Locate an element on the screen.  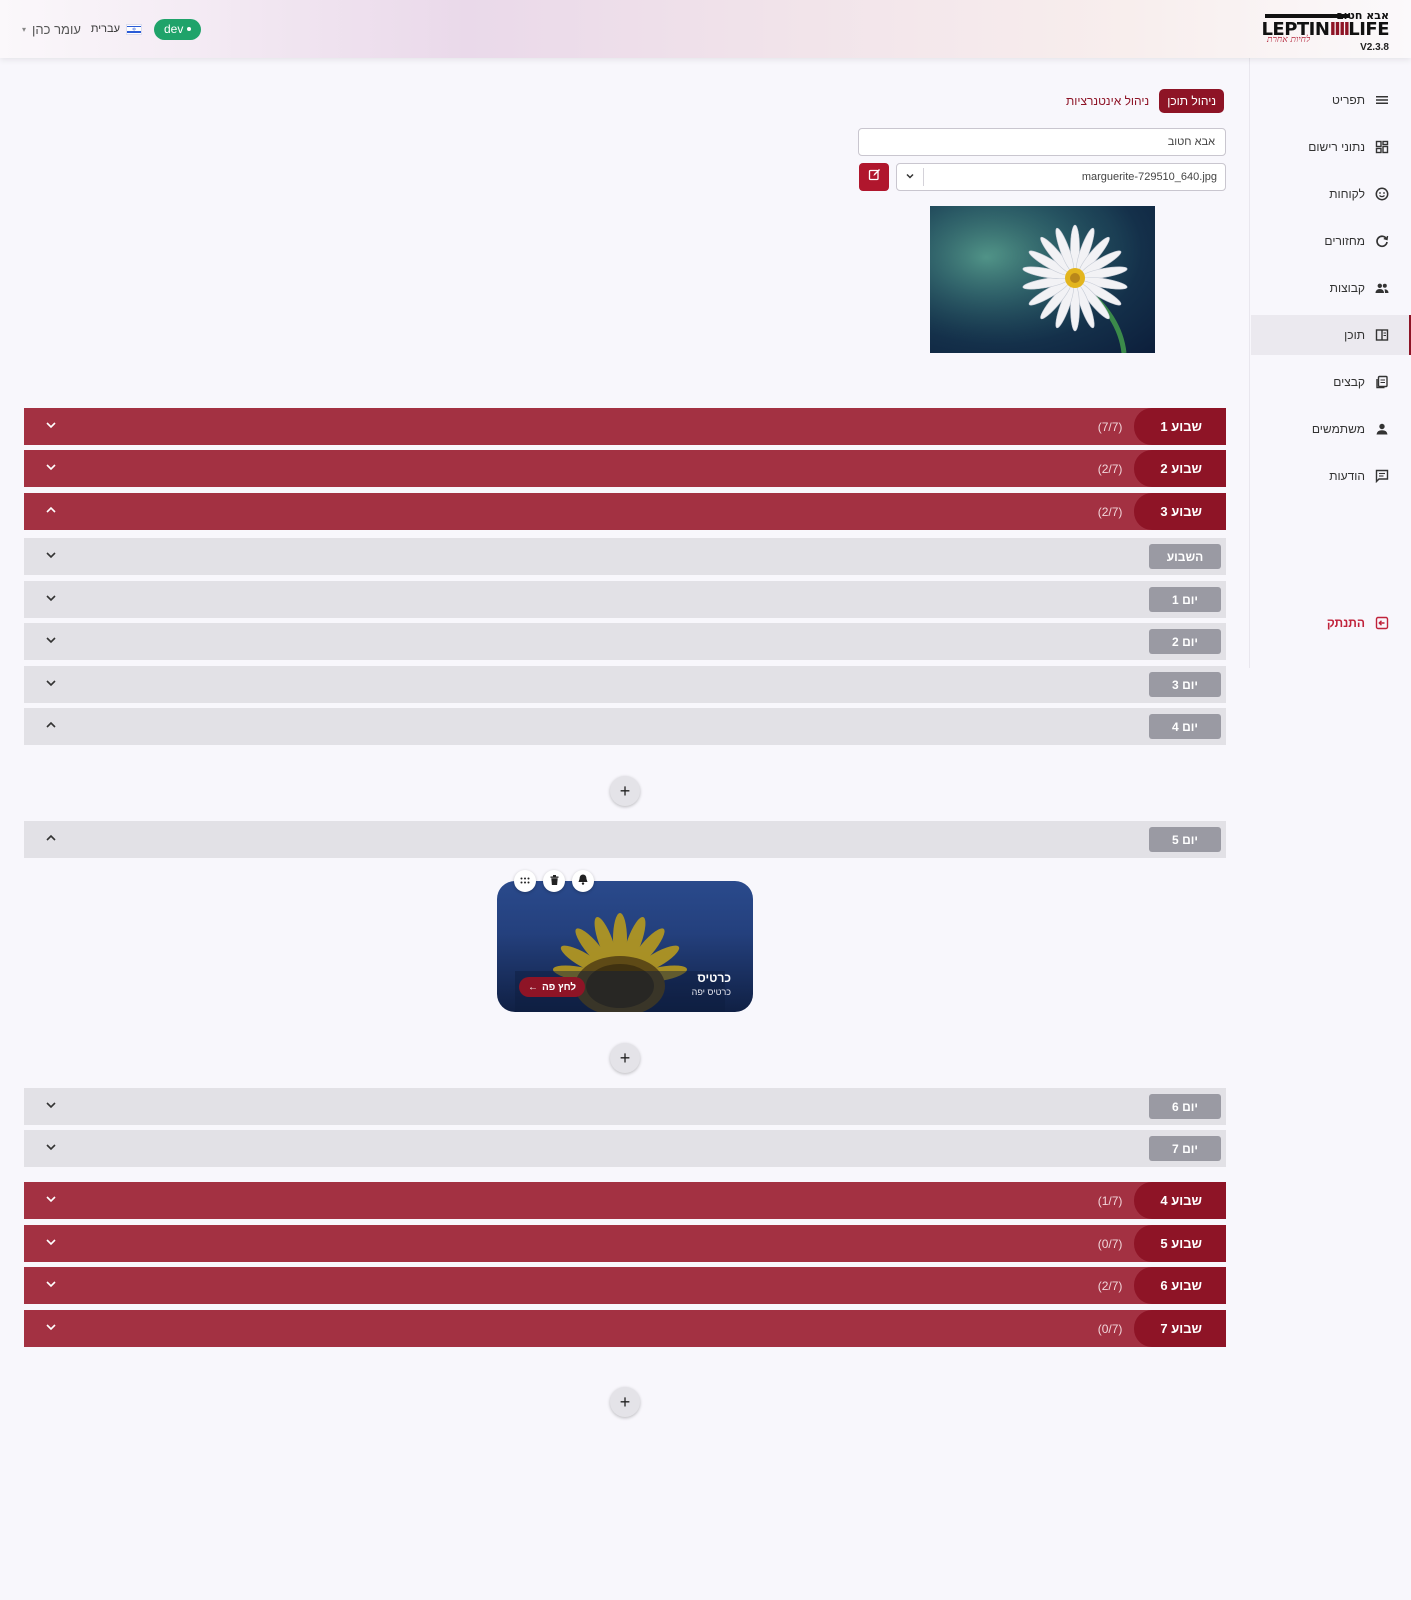
day-row: יום 5 is located at coordinates (625, 839).